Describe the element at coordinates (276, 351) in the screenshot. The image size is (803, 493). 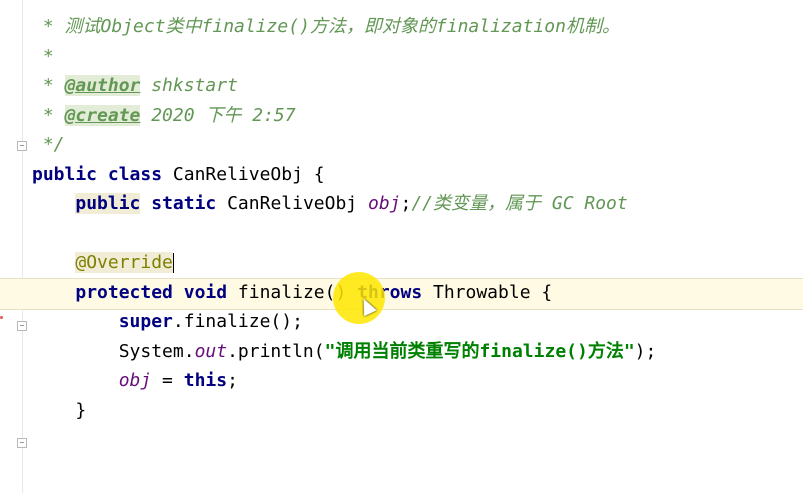
I see `code-token: .println(` at that location.